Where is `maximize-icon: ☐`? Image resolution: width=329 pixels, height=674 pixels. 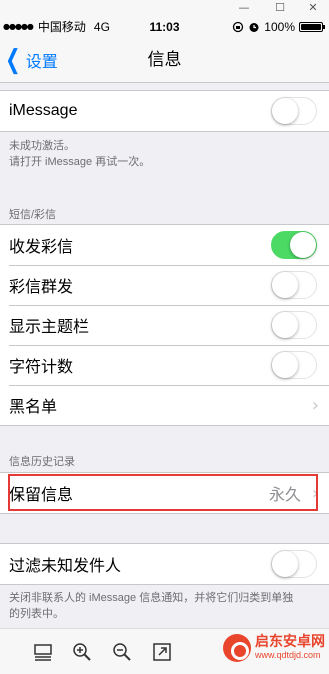
maximize-icon: ☐ is located at coordinates (280, 8).